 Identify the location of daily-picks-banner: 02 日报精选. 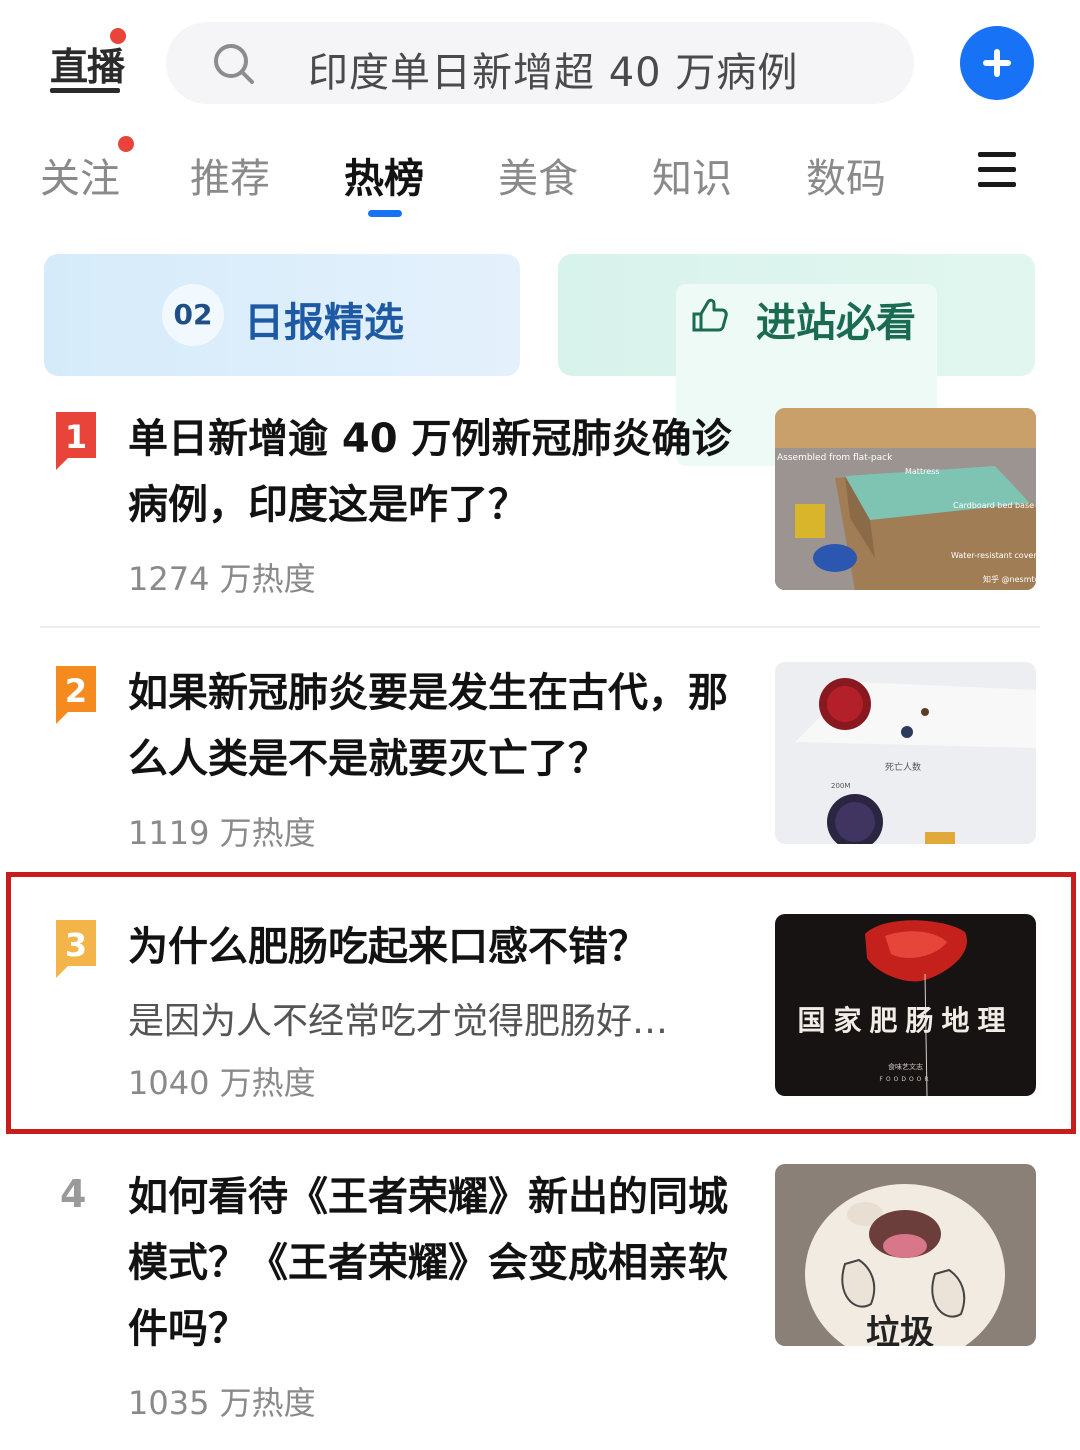
(282, 315).